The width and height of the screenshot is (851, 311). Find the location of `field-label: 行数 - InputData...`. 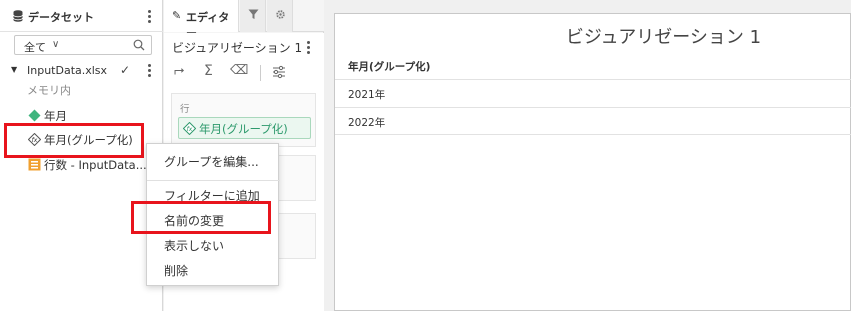

field-label: 行数 - InputData... is located at coordinates (95, 165).